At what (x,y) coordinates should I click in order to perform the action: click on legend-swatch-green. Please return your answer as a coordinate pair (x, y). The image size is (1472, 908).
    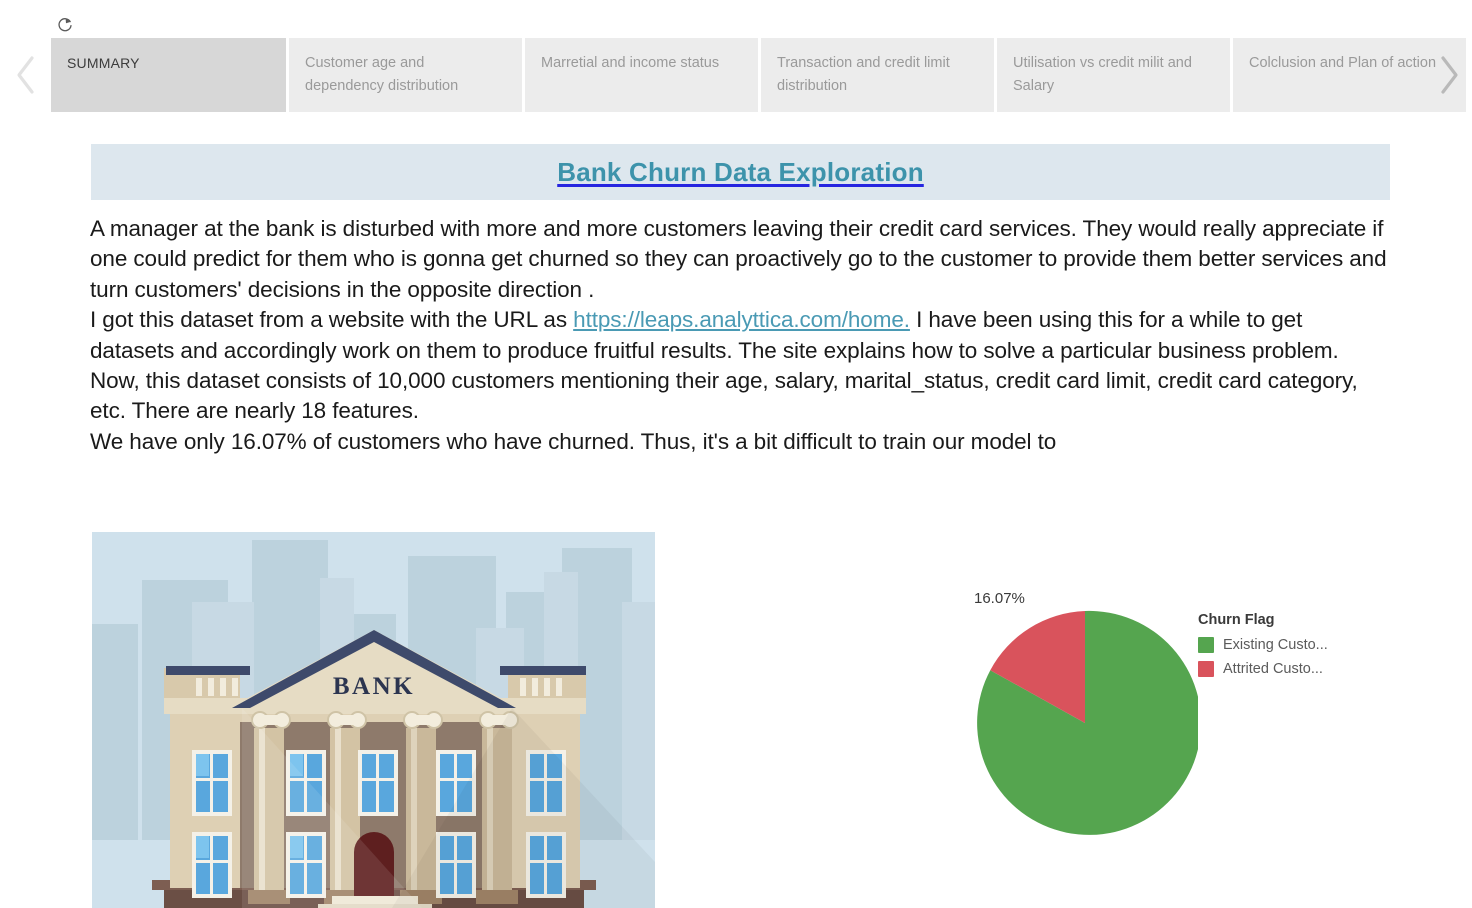
    Looking at the image, I should click on (1206, 645).